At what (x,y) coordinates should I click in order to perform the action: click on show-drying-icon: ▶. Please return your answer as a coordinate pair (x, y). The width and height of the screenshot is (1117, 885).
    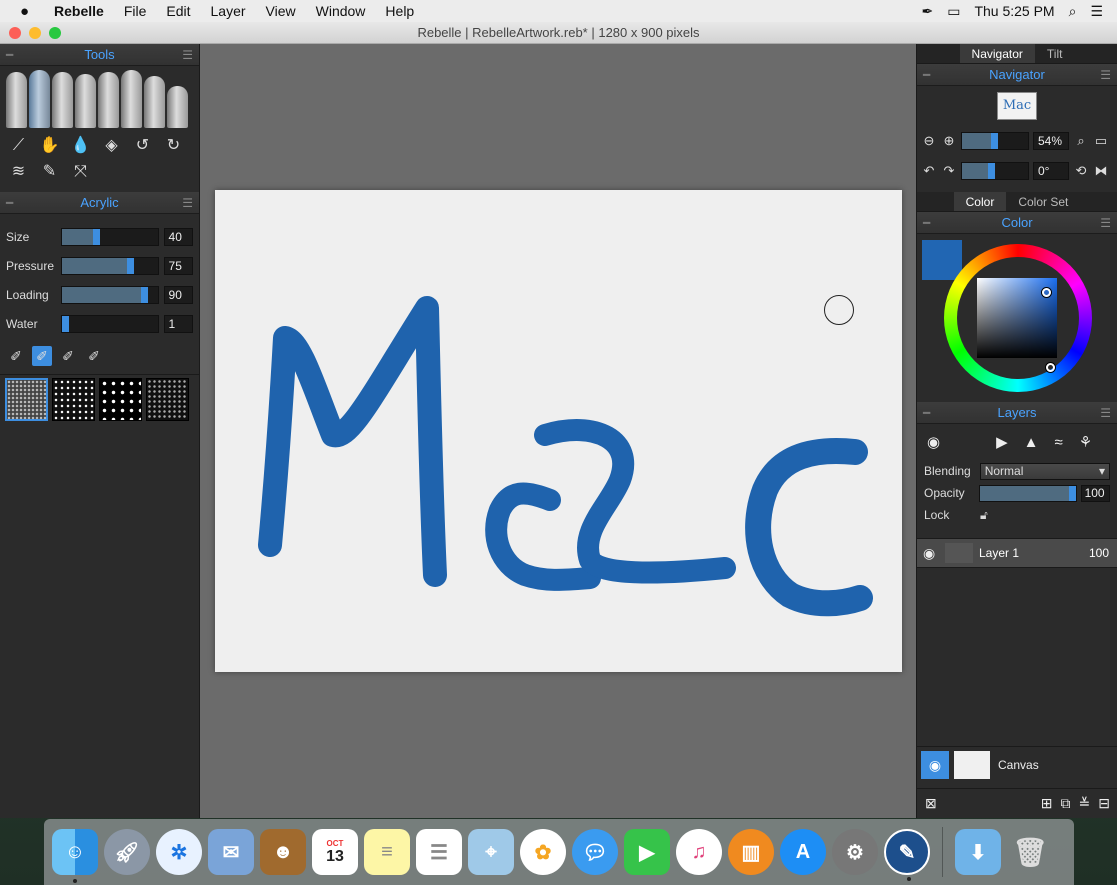
    Looking at the image, I should click on (1002, 442).